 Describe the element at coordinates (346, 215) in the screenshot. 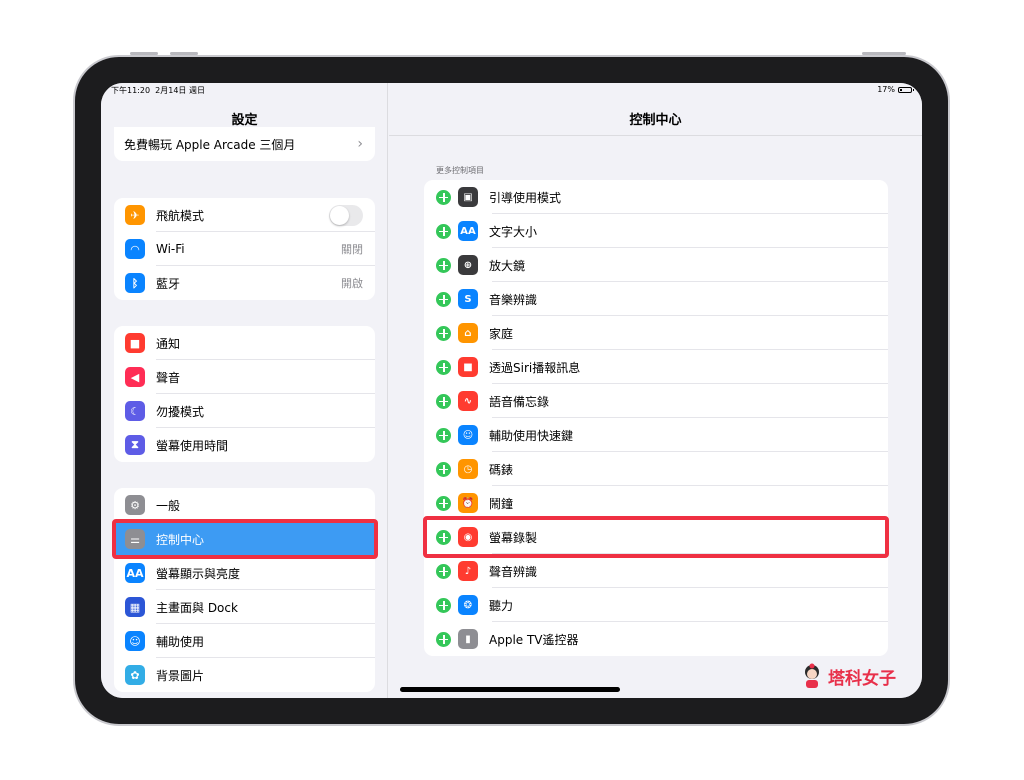

I see `airplane-mode-toggle` at that location.